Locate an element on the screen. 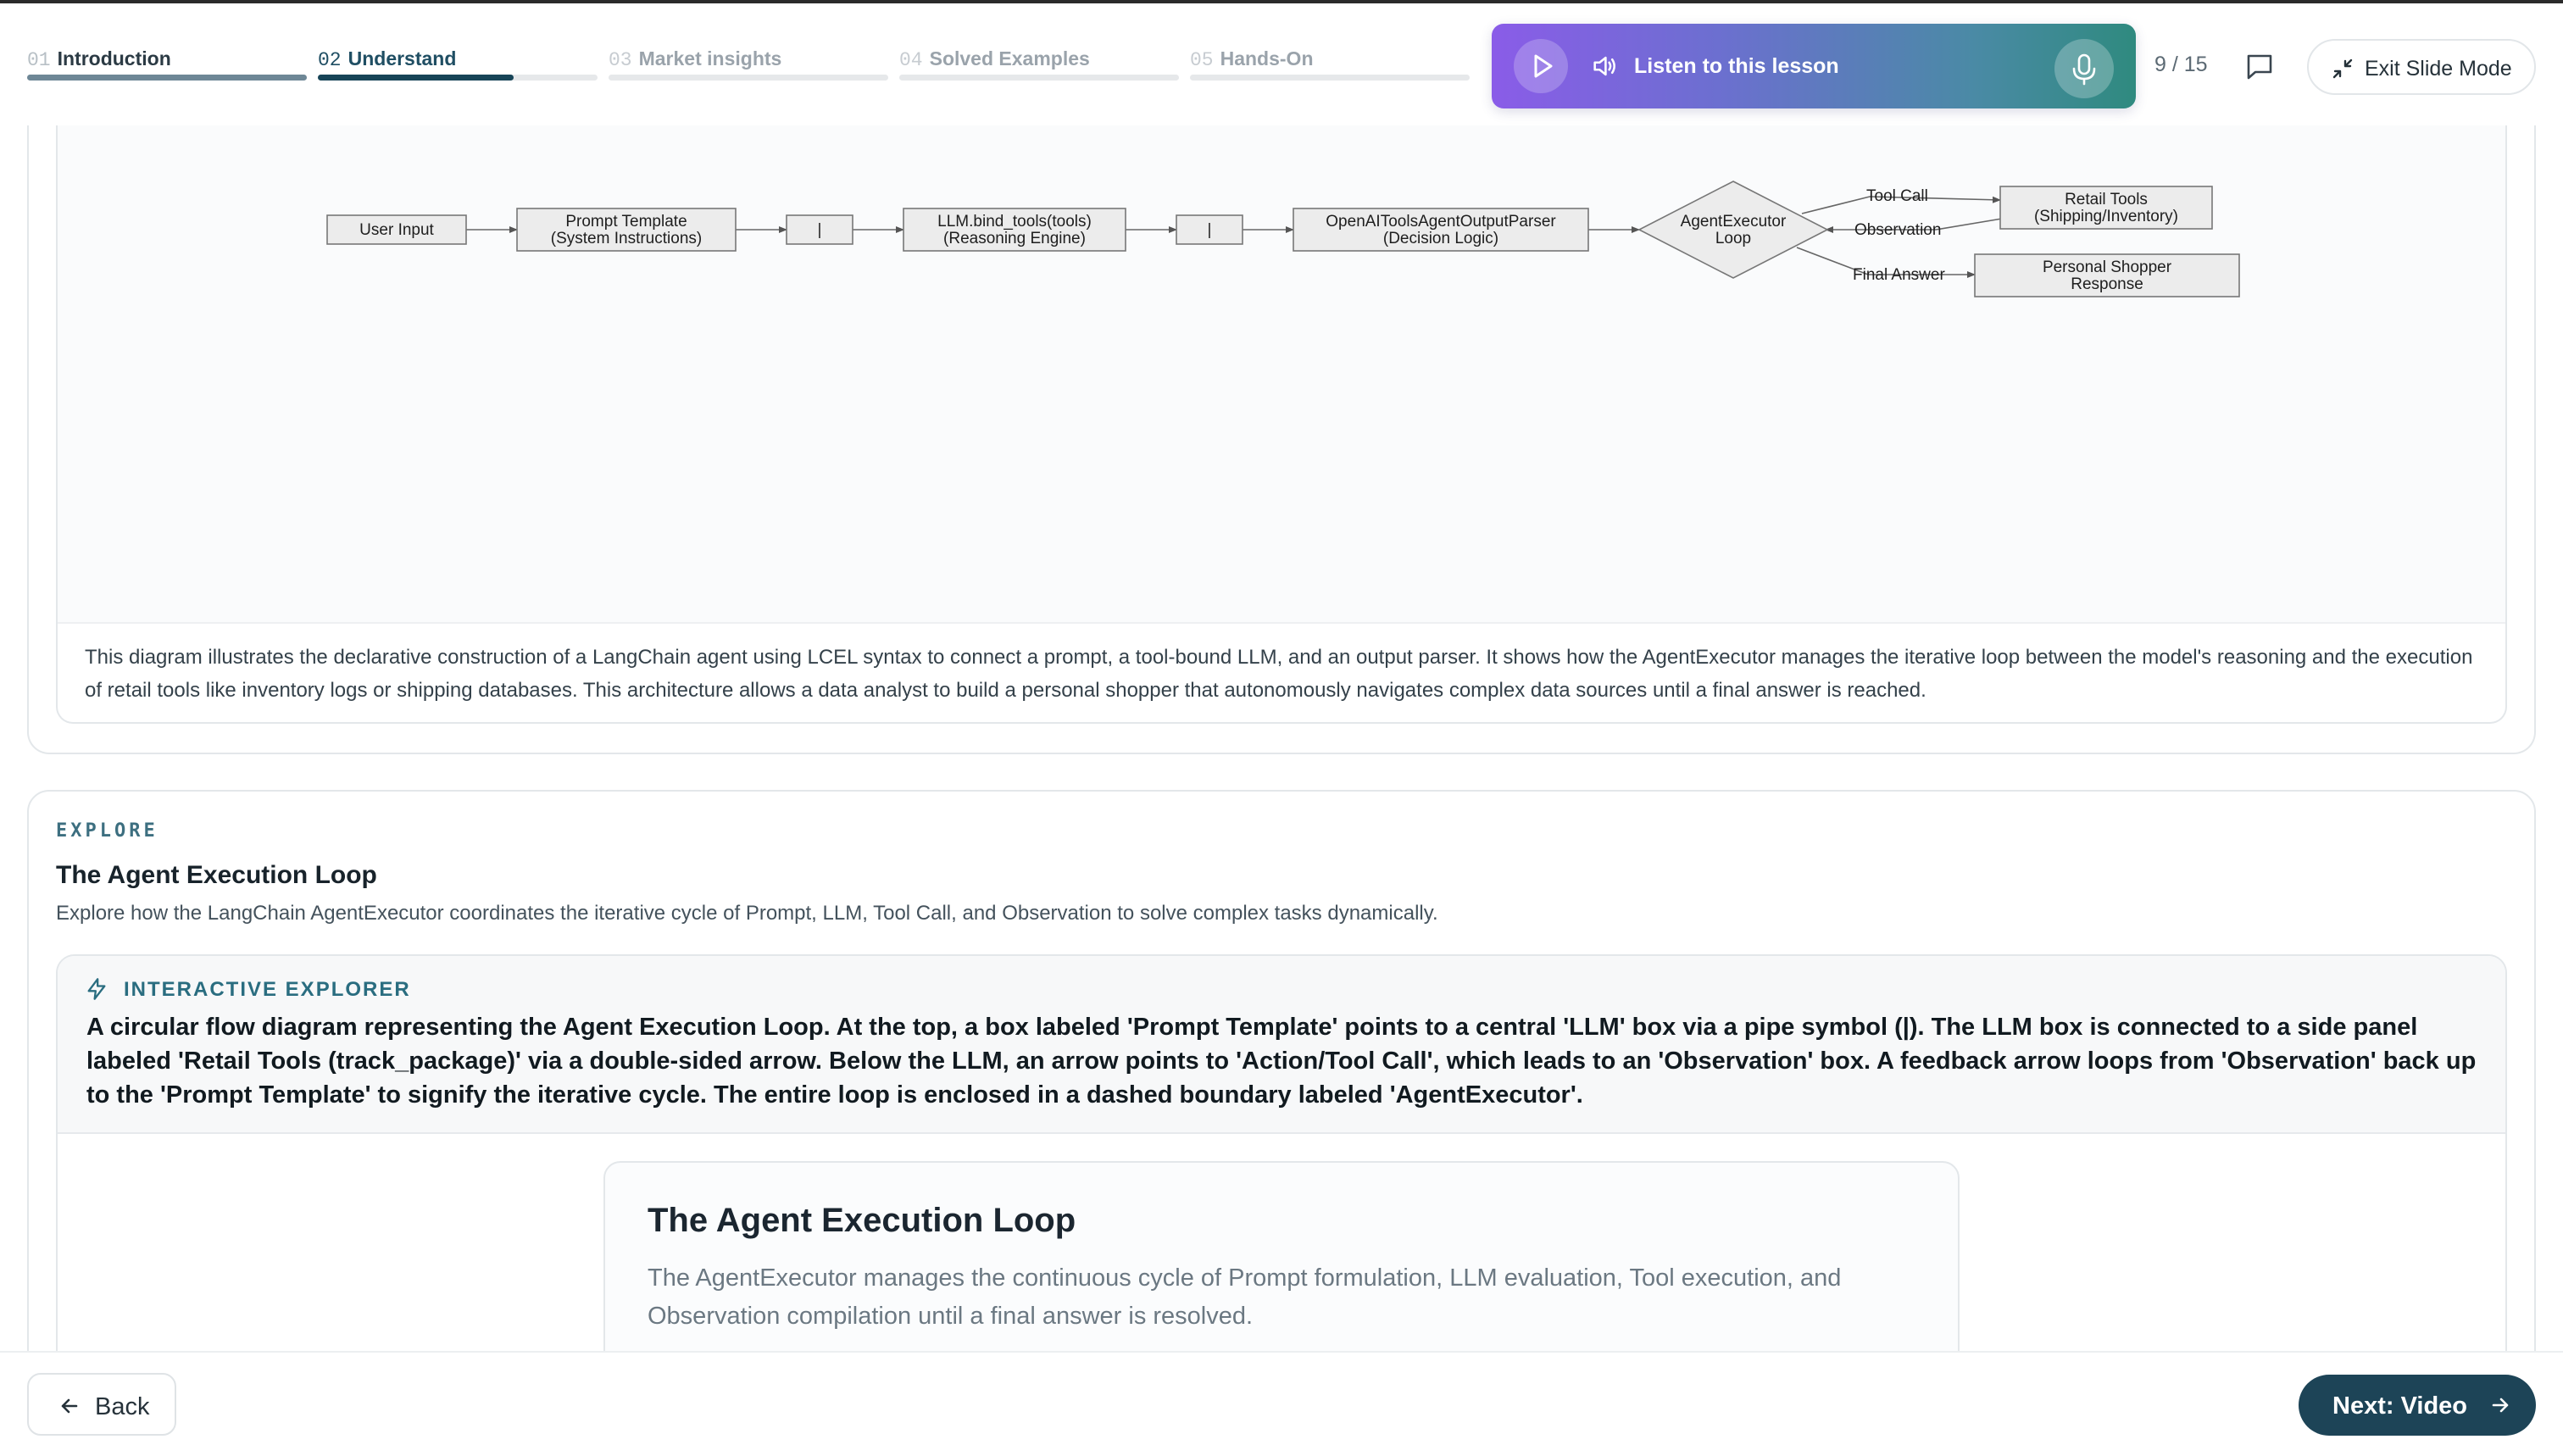  listen-lesson-player: Listen to this lesson is located at coordinates (1814, 66).